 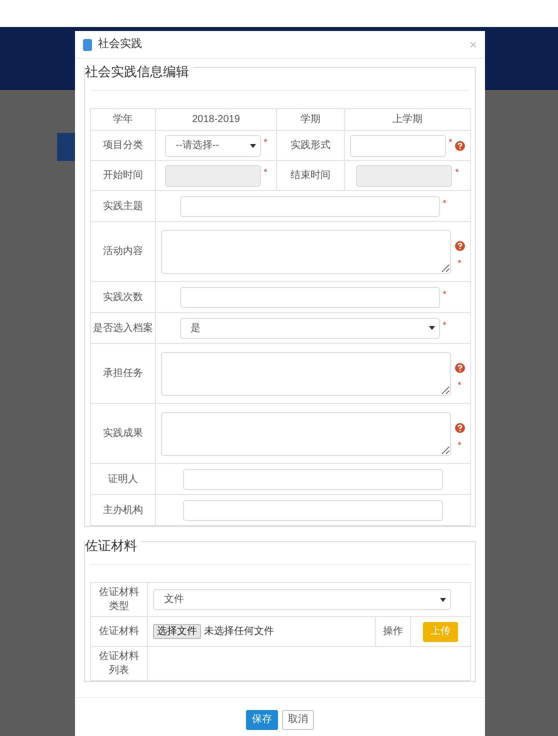 What do you see at coordinates (177, 631) in the screenshot?
I see `choose-file-button: 选择文件` at bounding box center [177, 631].